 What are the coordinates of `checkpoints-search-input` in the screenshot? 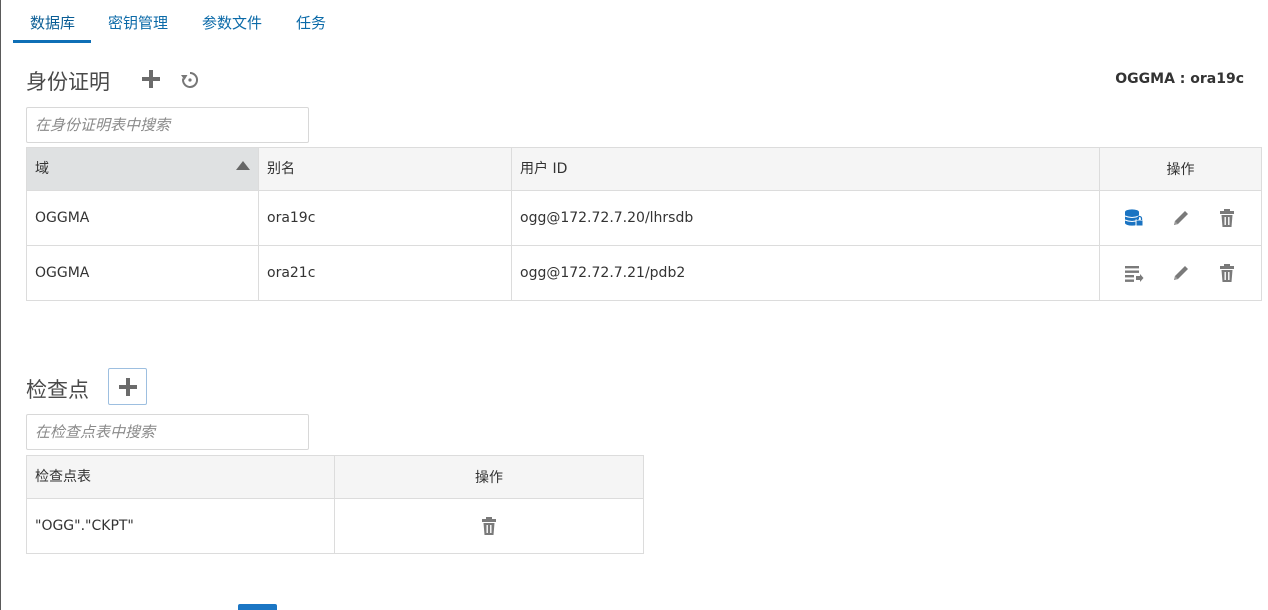 It's located at (167, 432).